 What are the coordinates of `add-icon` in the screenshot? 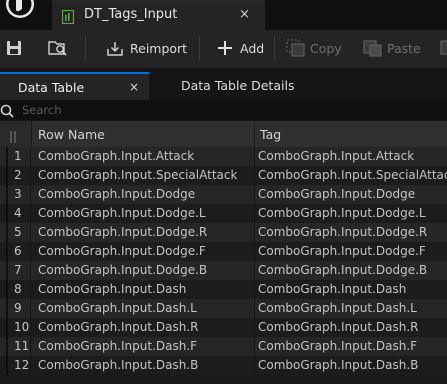 It's located at (225, 50).